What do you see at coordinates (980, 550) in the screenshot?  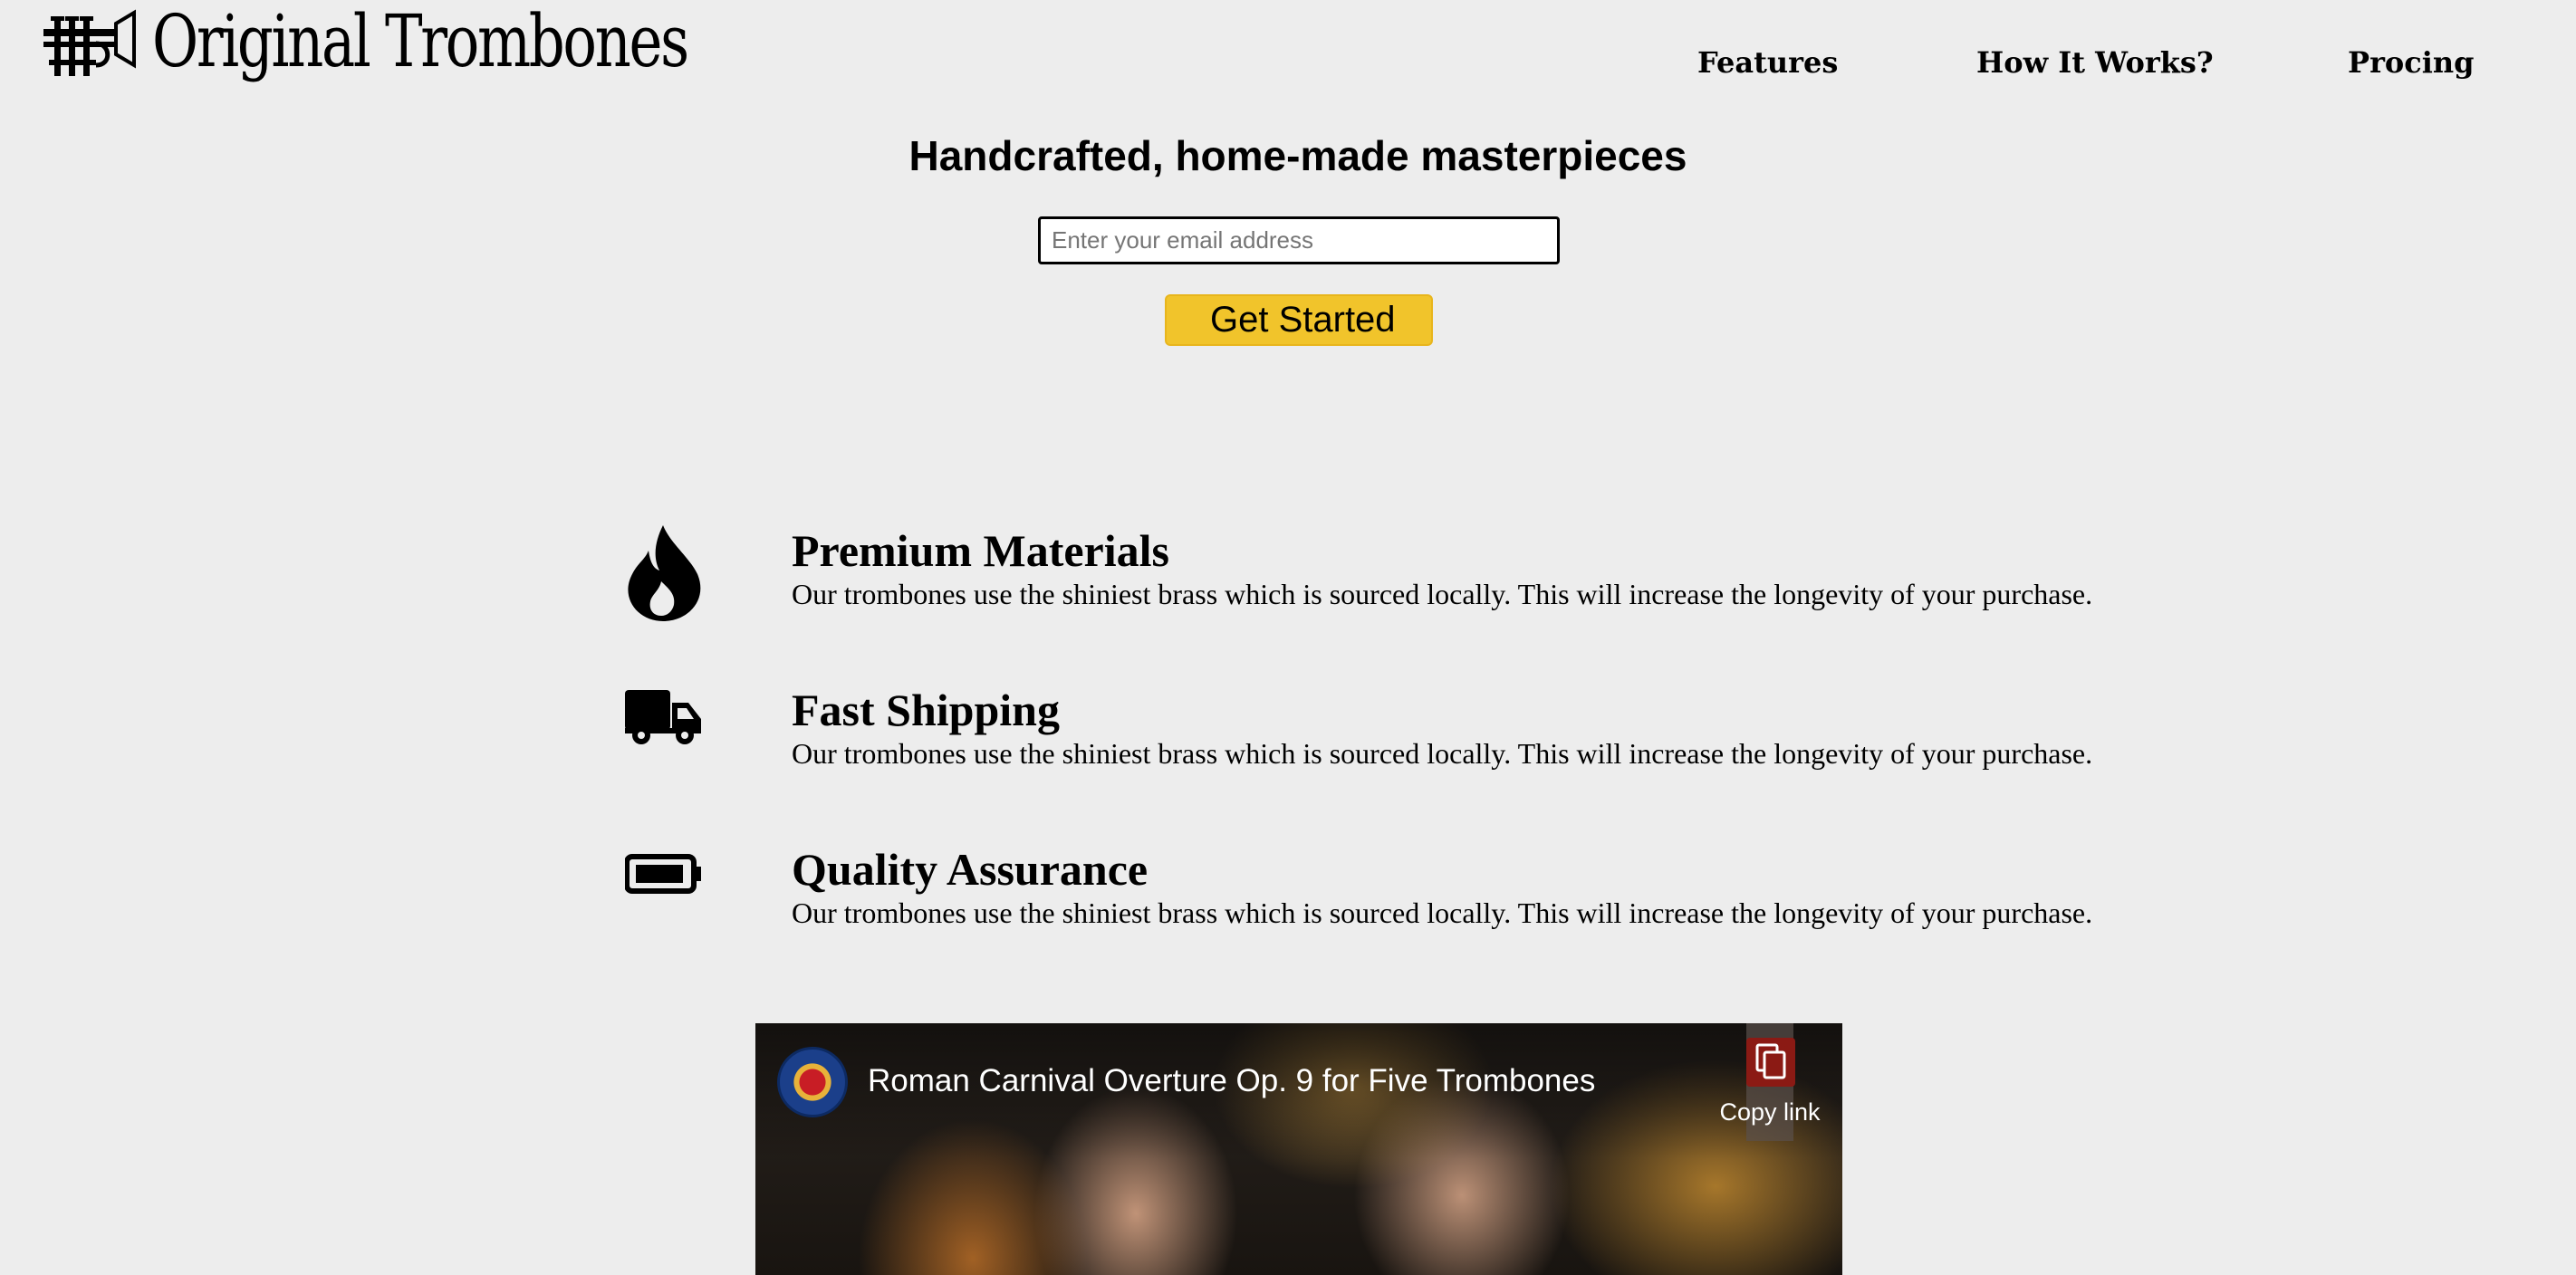 I see `feature-title: Premium Materials` at bounding box center [980, 550].